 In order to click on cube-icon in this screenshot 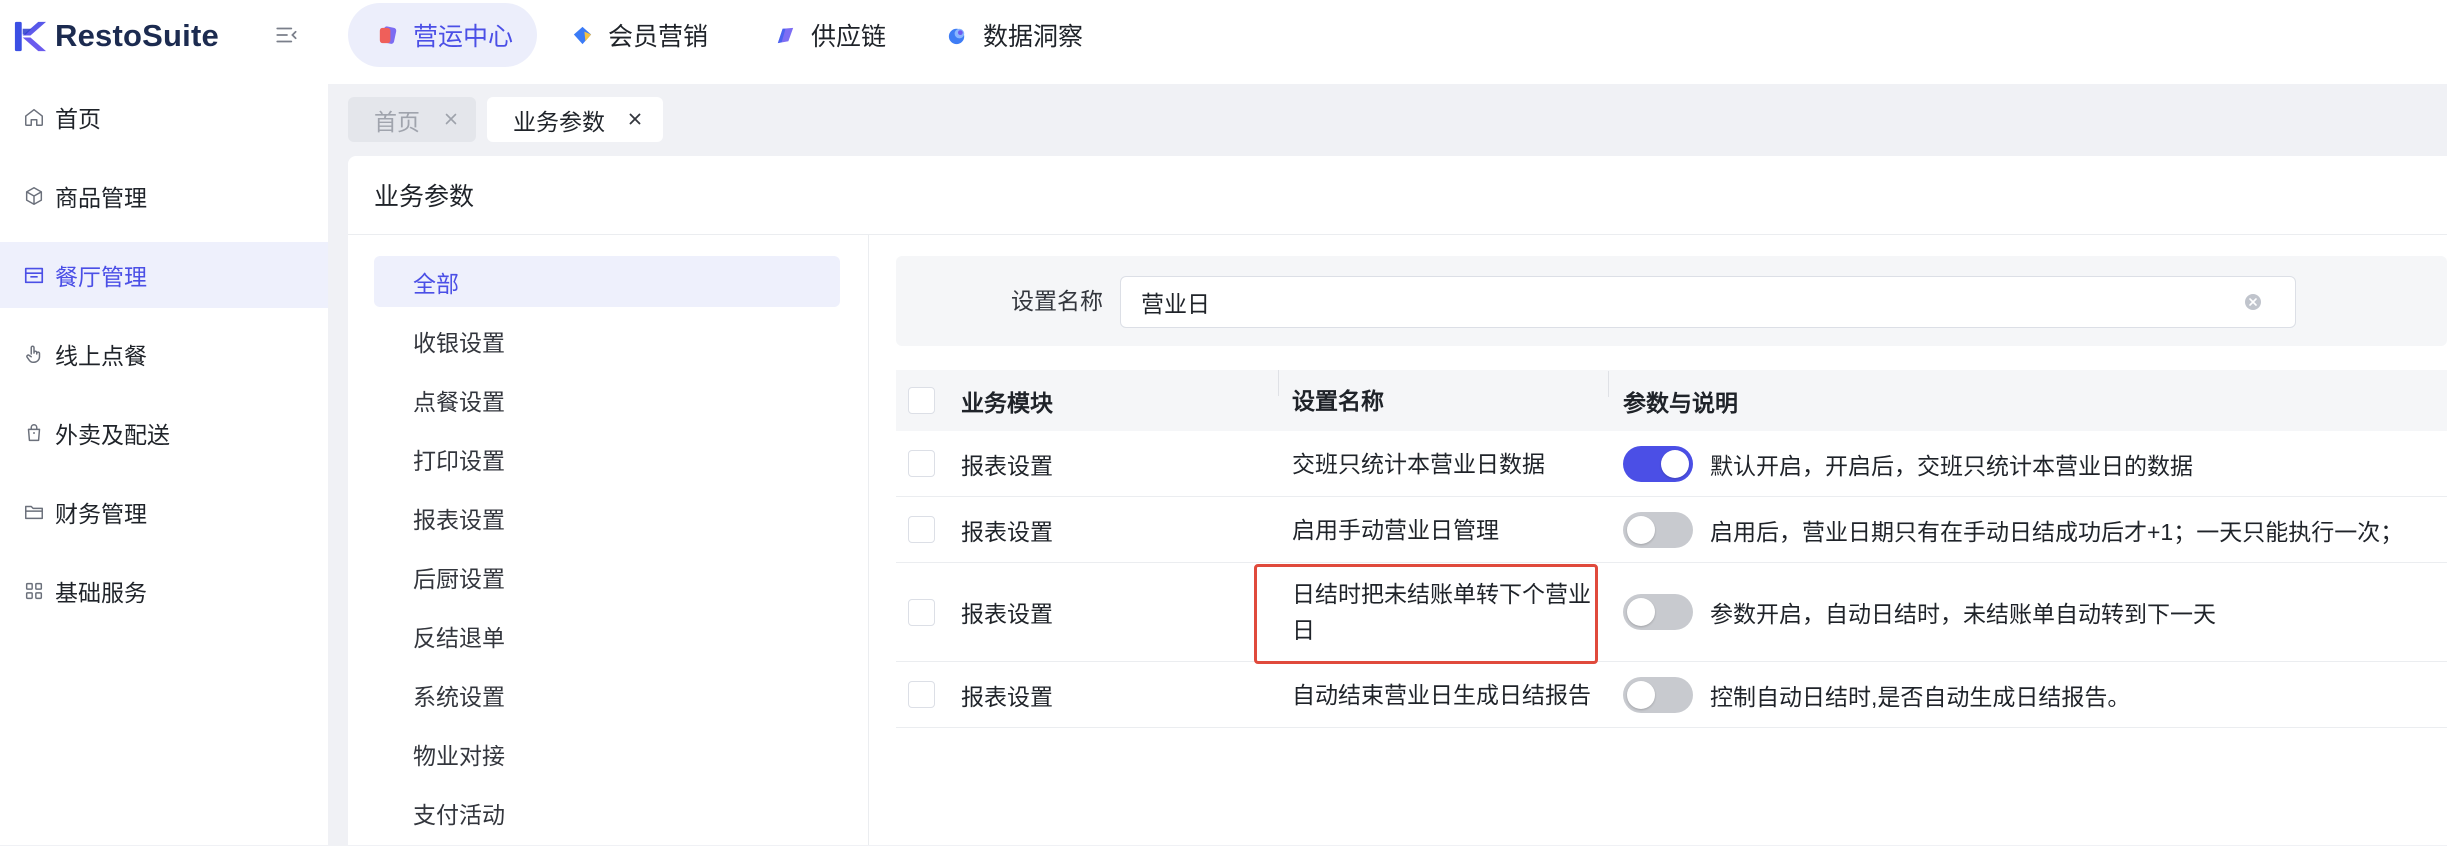, I will do `click(34, 196)`.